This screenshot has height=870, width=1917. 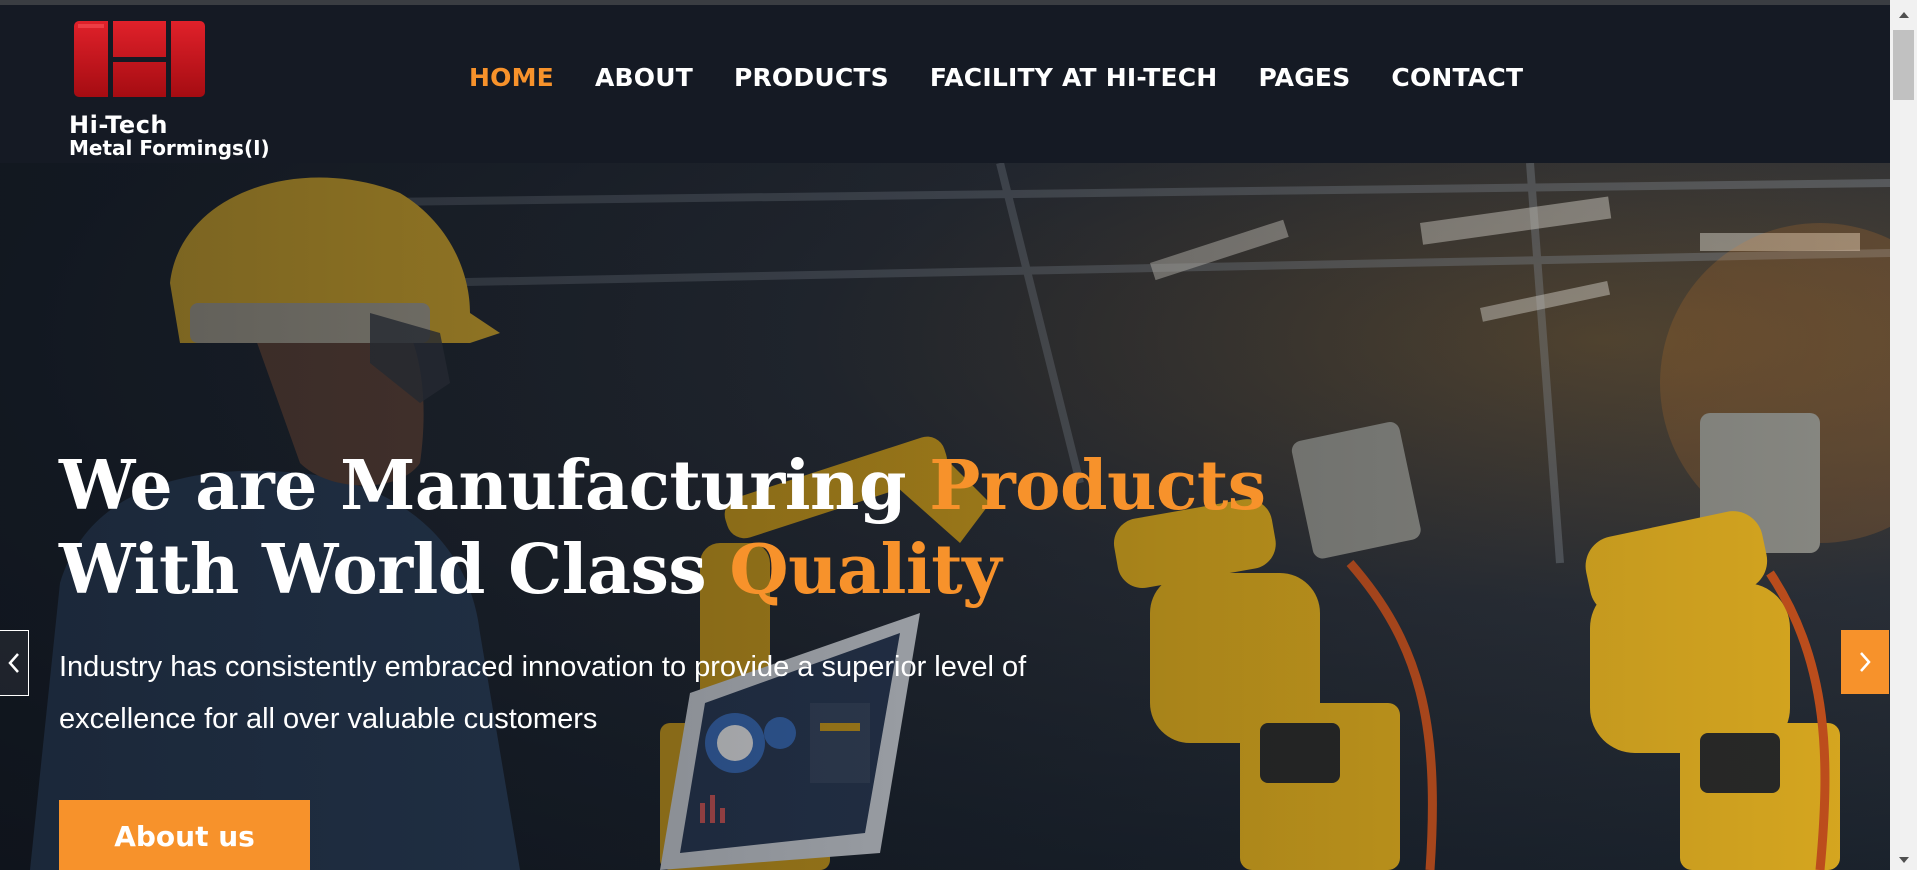 I want to click on nav-item-contact: CONTACT, so click(x=1457, y=77).